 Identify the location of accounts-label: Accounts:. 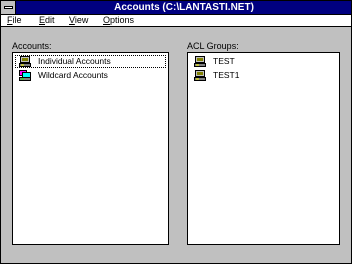
(32, 46).